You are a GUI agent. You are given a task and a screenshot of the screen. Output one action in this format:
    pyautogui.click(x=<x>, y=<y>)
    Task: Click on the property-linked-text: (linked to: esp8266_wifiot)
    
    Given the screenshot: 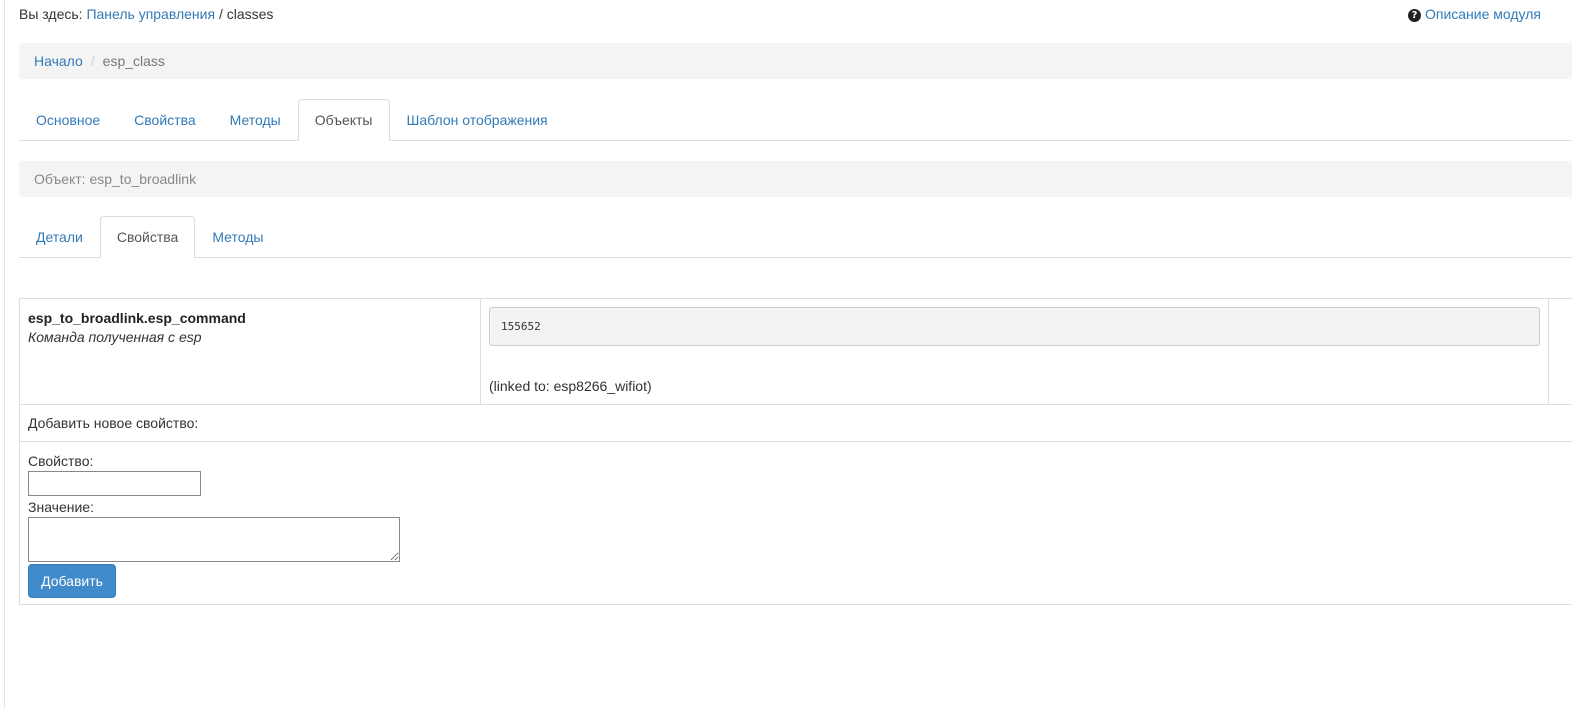 What is the action you would take?
    pyautogui.click(x=570, y=386)
    